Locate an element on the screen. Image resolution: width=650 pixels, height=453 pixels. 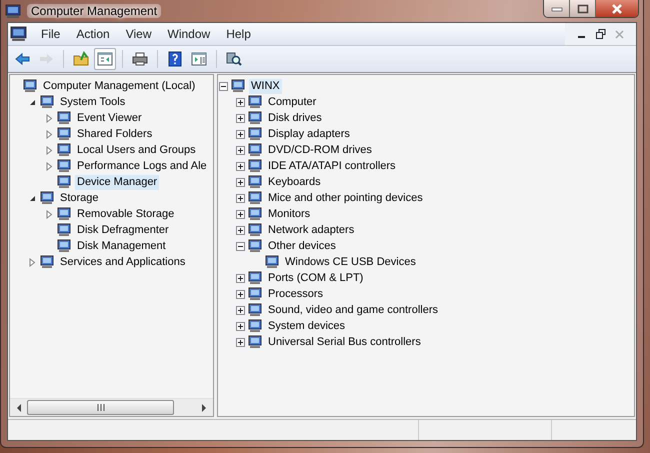
tree-item: Disk drives is located at coordinates (295, 118).